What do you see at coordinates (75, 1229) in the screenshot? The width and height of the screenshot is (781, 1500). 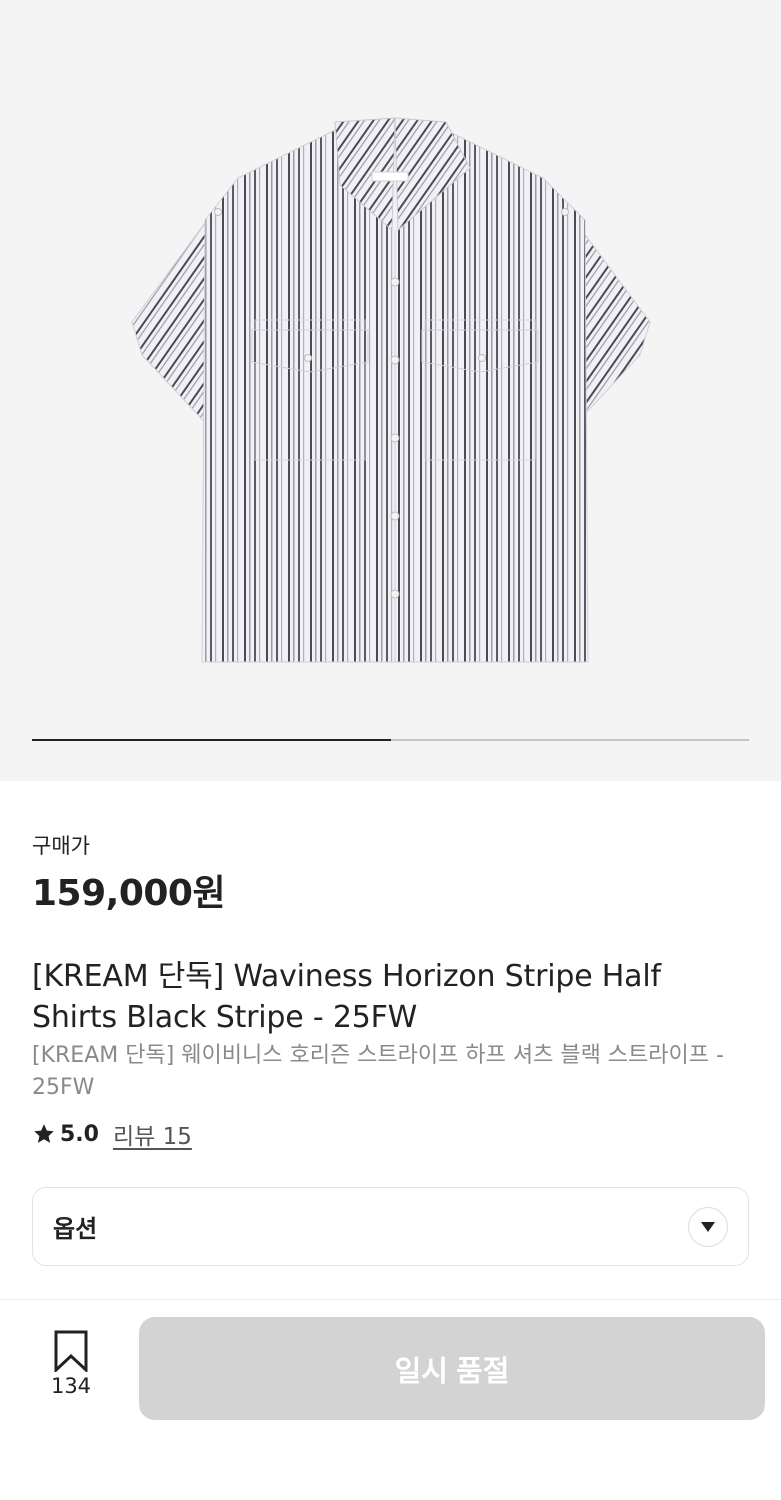 I see `option-label: 옵션` at bounding box center [75, 1229].